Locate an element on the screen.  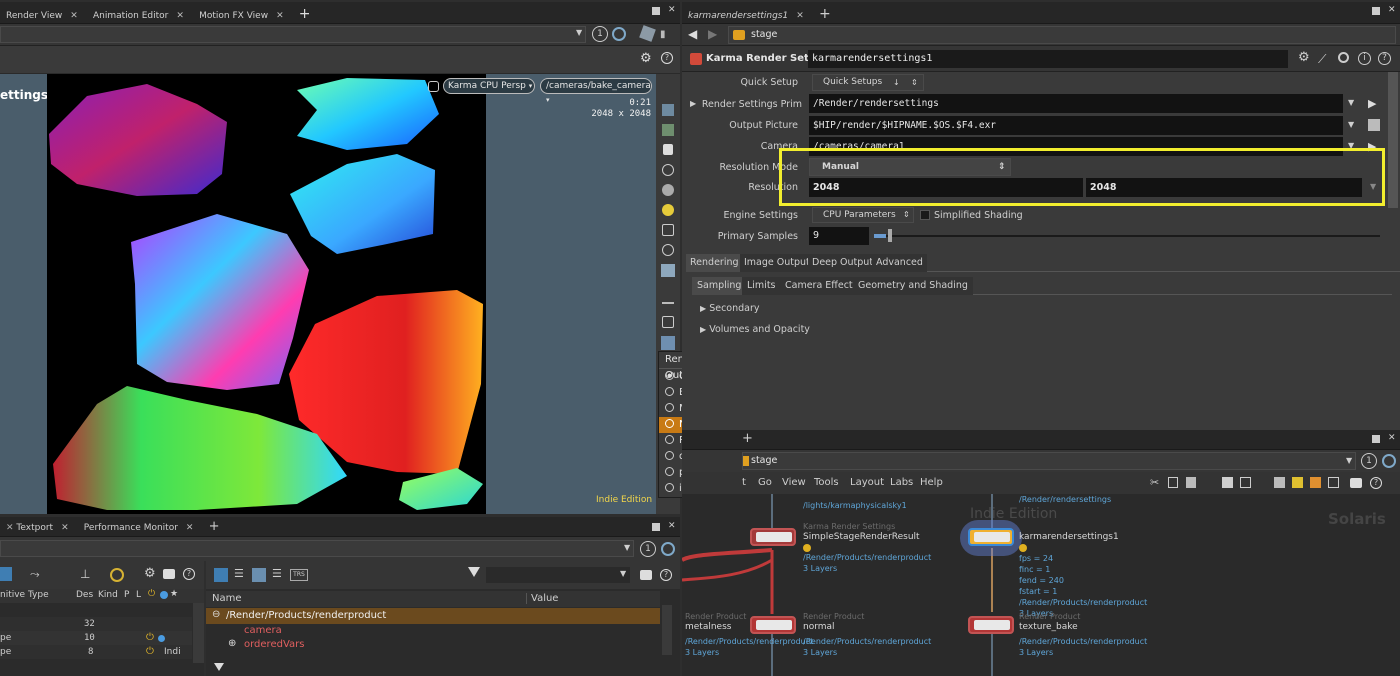
menu-go: Go is located at coordinates (765, 482).